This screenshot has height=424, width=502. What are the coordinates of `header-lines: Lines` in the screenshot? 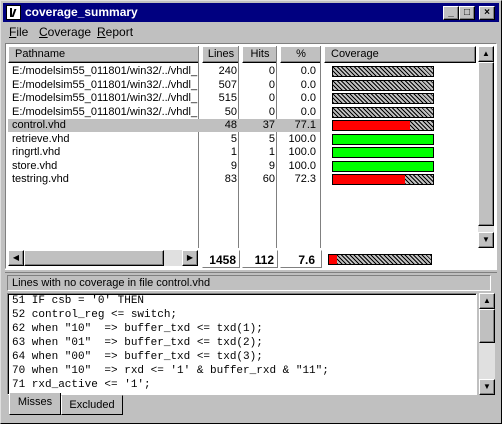 It's located at (221, 54).